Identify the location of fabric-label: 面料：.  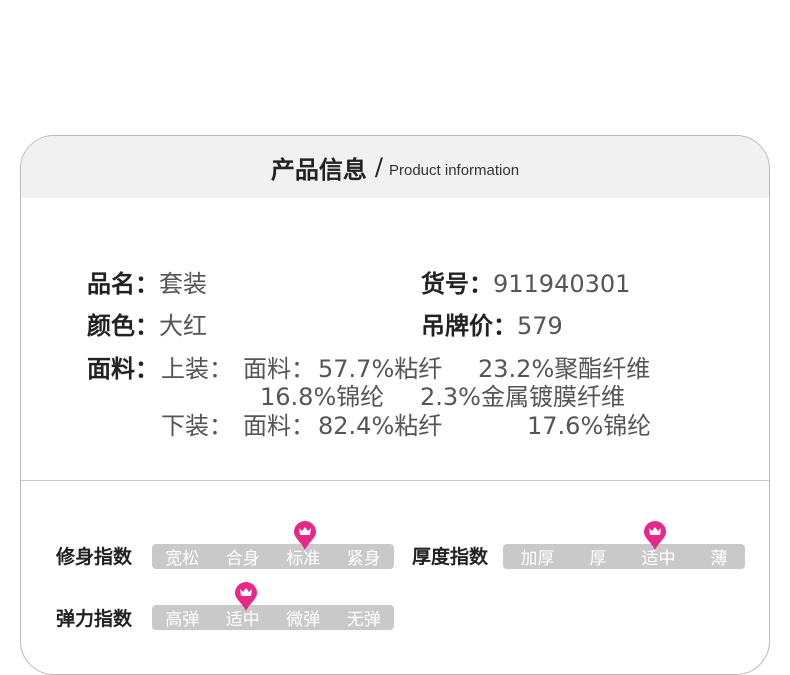
(123, 369).